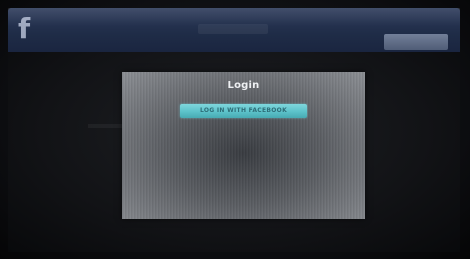 The image size is (470, 259). Describe the element at coordinates (24, 28) in the screenshot. I see `facebook-logo-icon: f` at that location.